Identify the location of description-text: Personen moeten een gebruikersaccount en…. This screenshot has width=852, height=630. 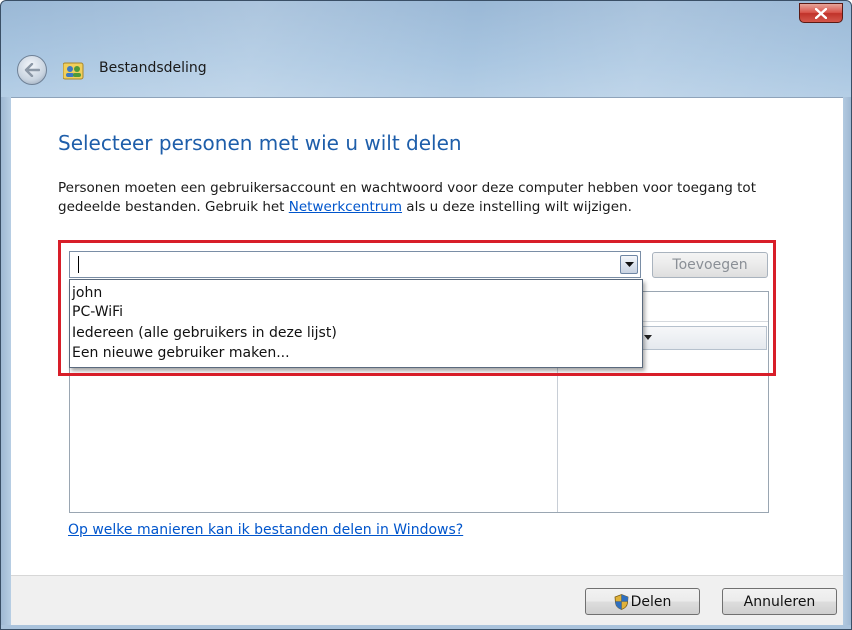
(438, 198).